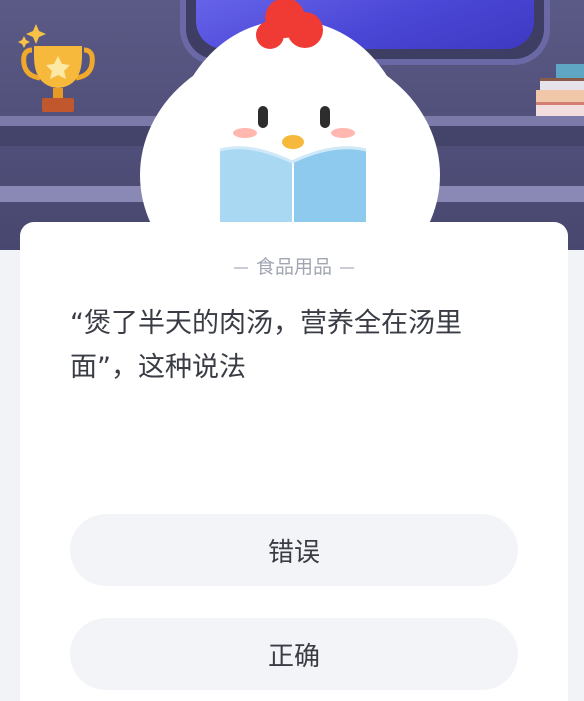  I want to click on category-dash-left, so click(240, 267).